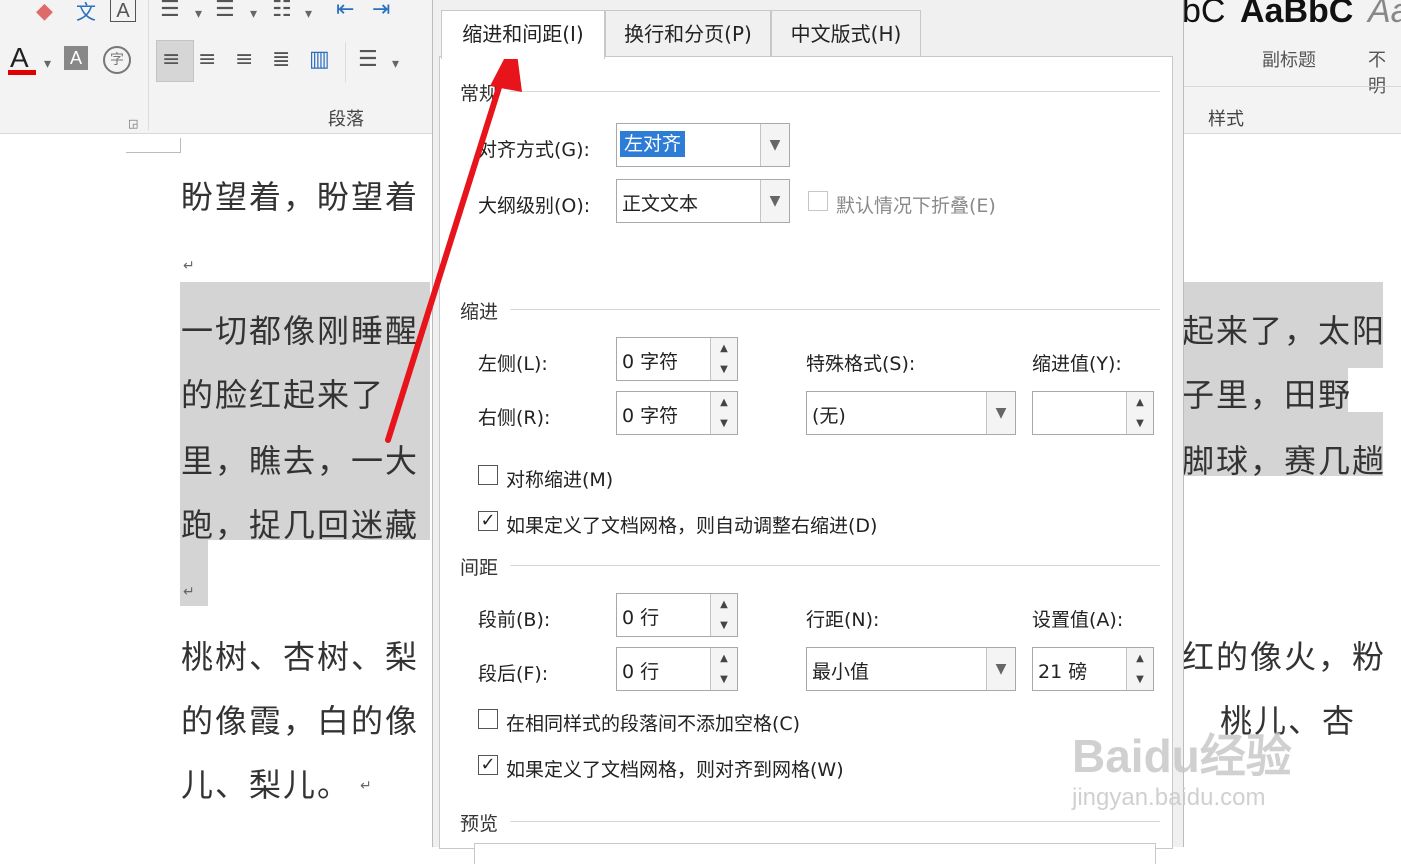 The width and height of the screenshot is (1401, 864). I want to click on indent-right-spinner: 0 字符 ▲ ▼, so click(677, 413).